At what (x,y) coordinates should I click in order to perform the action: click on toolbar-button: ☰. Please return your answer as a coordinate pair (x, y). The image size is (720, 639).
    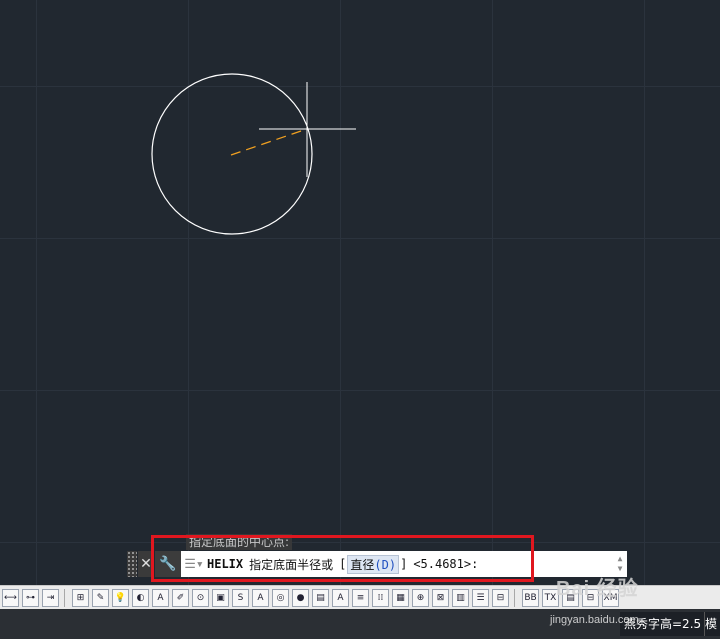
    Looking at the image, I should click on (480, 598).